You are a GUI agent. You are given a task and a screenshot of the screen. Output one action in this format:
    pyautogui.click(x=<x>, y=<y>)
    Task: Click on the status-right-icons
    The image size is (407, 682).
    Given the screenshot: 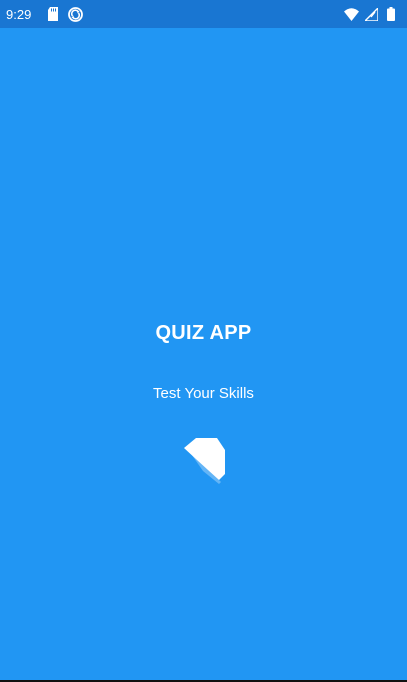 What is the action you would take?
    pyautogui.click(x=371, y=14)
    